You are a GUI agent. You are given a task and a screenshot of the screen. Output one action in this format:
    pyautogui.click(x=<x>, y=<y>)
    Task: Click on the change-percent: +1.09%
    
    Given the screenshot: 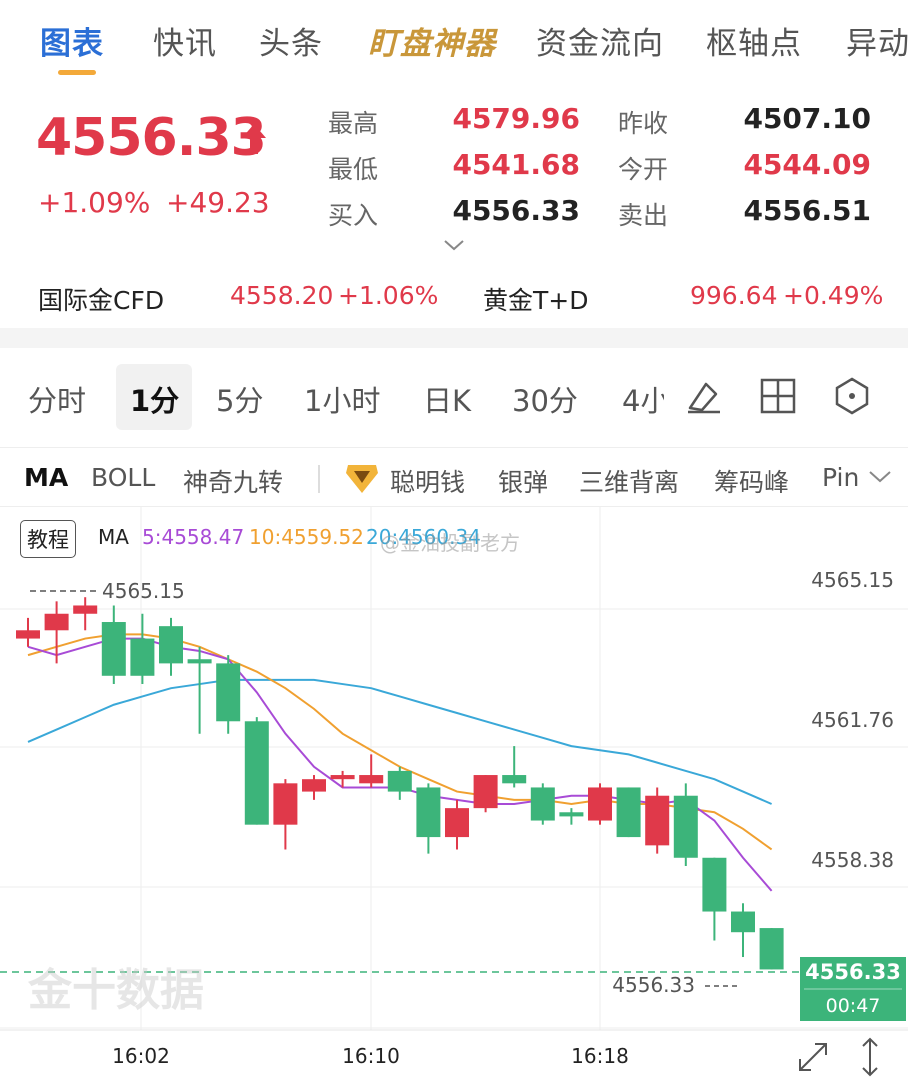 What is the action you would take?
    pyautogui.click(x=94, y=202)
    